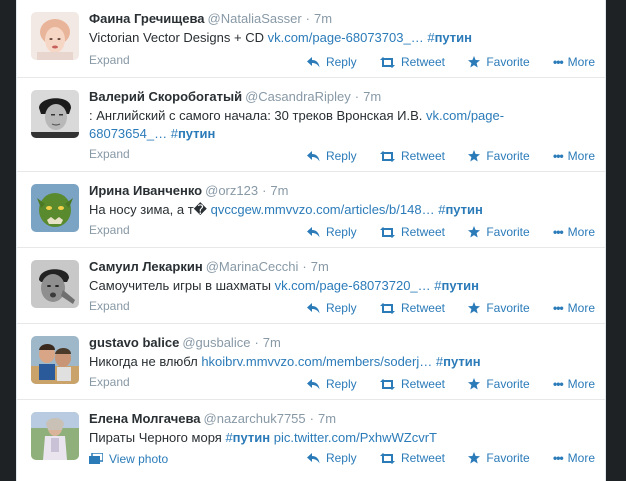 This screenshot has width=626, height=481. What do you see at coordinates (313, 384) in the screenshot?
I see `reply-icon` at bounding box center [313, 384].